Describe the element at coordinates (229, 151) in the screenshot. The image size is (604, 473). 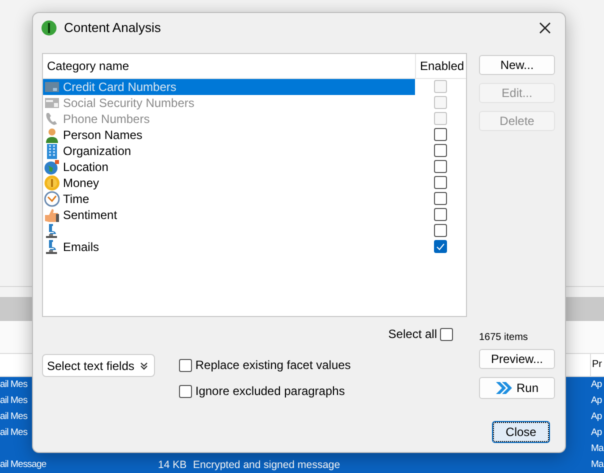
I see `list-row: Organization` at that location.